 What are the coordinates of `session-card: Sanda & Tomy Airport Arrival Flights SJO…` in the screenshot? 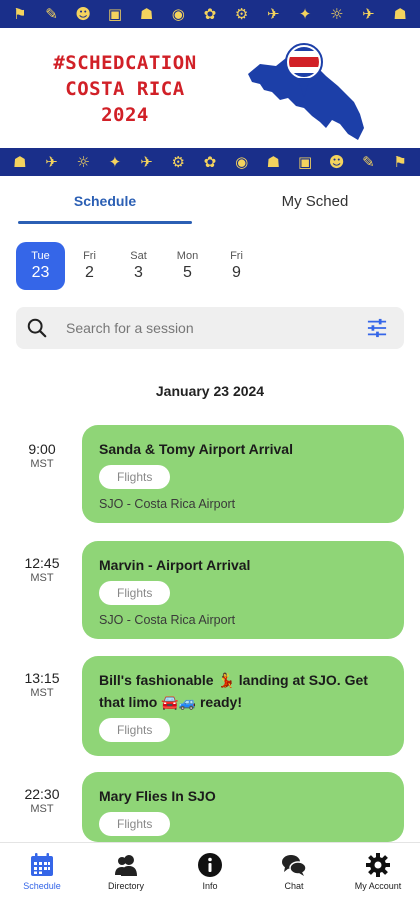 It's located at (243, 474).